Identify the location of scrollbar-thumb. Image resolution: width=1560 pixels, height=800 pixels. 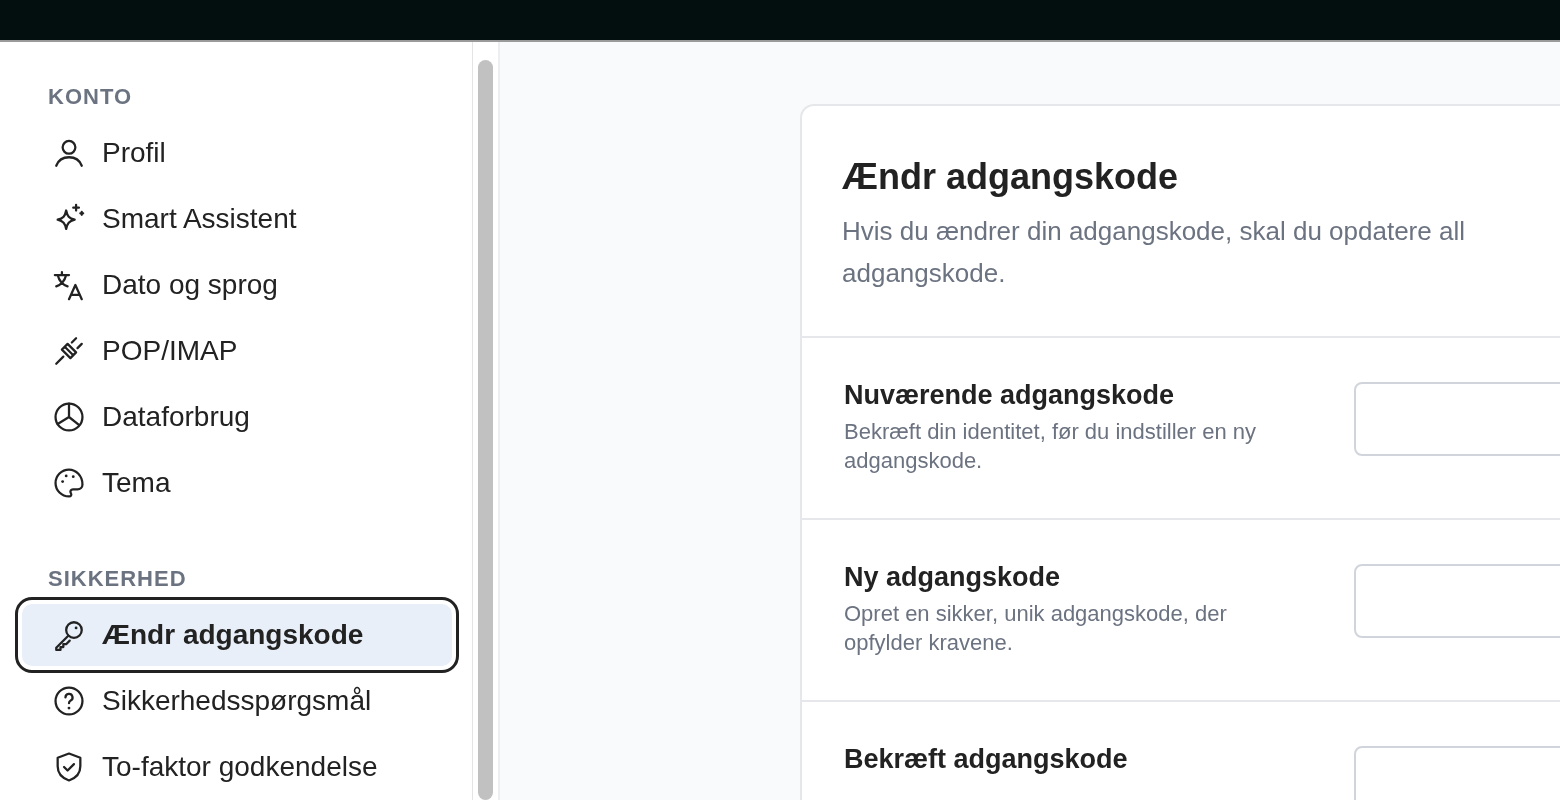
(485, 430).